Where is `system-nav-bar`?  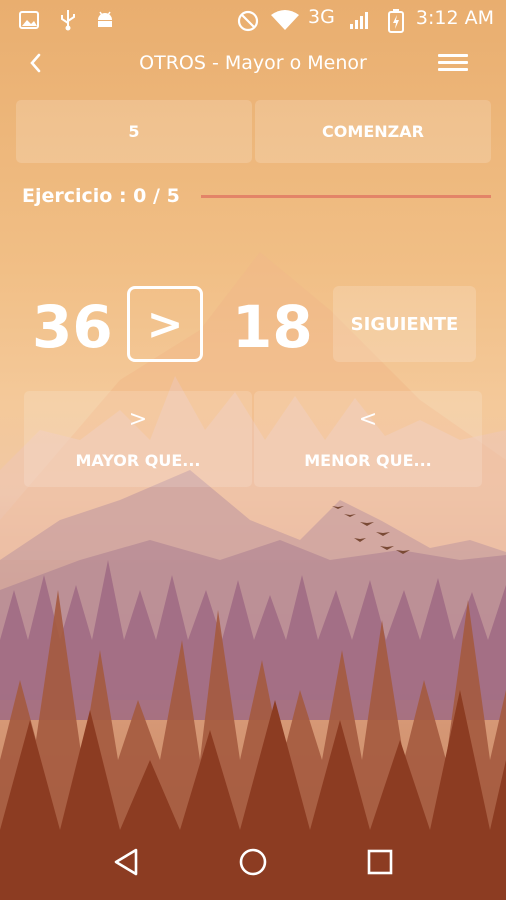 system-nav-bar is located at coordinates (253, 860).